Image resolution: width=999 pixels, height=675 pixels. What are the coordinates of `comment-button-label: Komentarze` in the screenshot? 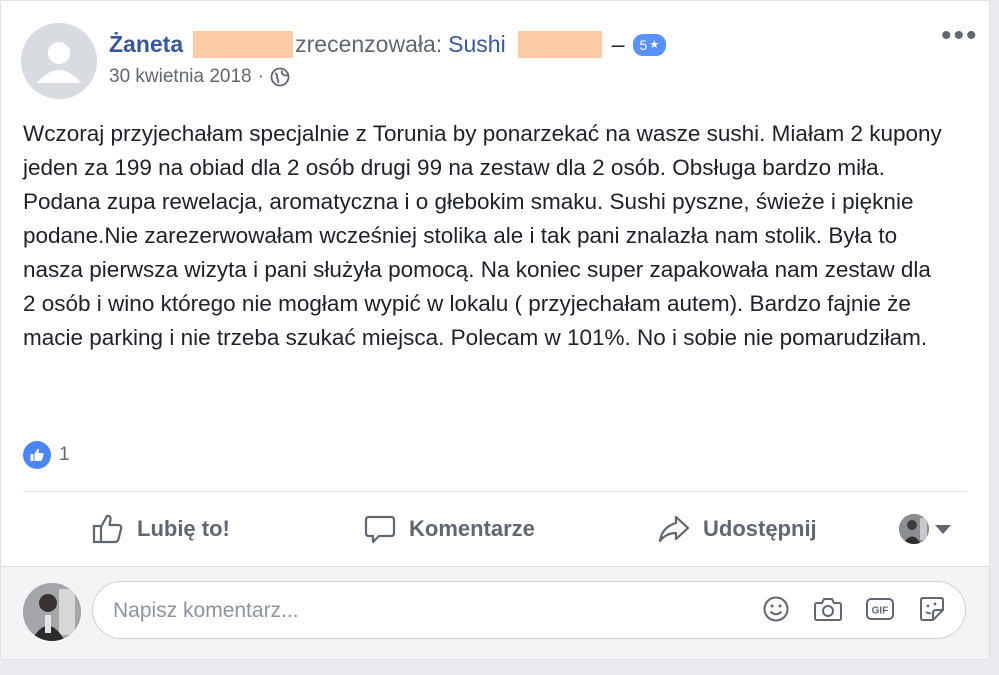 It's located at (472, 528).